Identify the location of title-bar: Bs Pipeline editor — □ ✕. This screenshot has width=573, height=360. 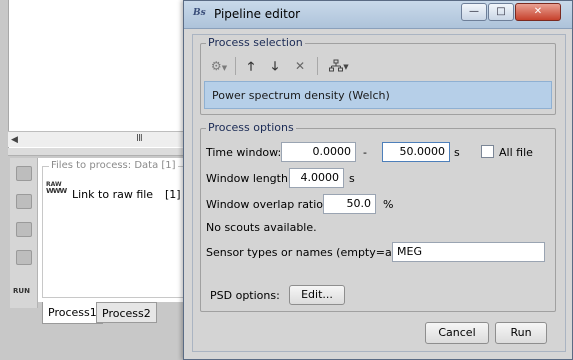
(378, 15).